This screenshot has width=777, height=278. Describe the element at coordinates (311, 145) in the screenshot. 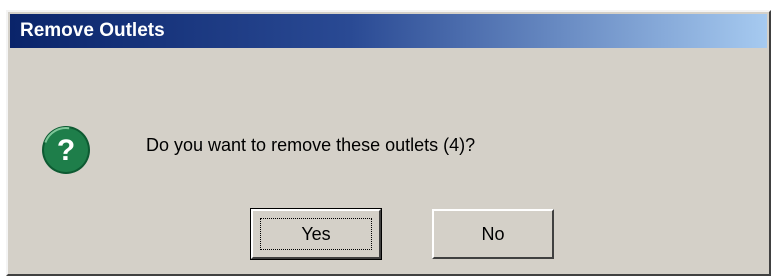

I see `message-text: Do you want to remove these outlets (4)?` at that location.